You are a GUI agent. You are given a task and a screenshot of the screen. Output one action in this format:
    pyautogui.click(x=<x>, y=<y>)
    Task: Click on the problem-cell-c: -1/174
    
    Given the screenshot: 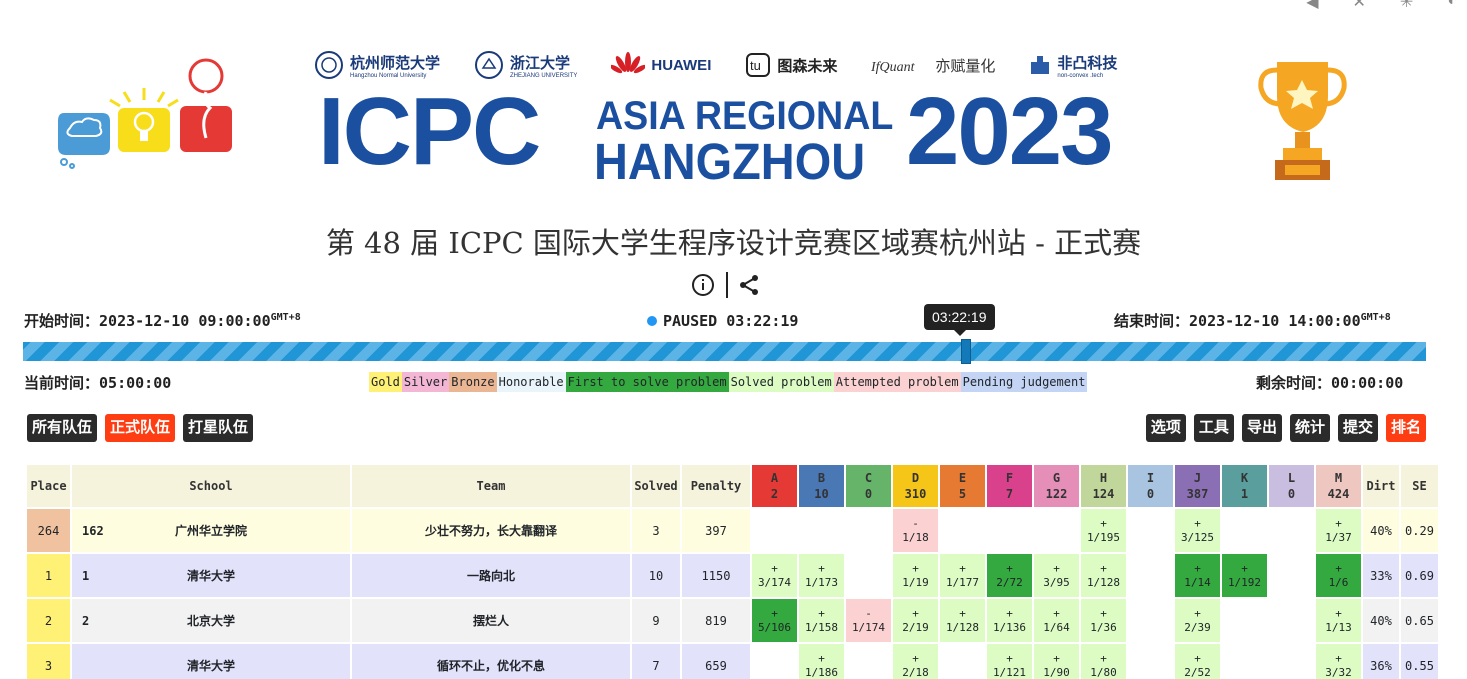 What is the action you would take?
    pyautogui.click(x=868, y=620)
    